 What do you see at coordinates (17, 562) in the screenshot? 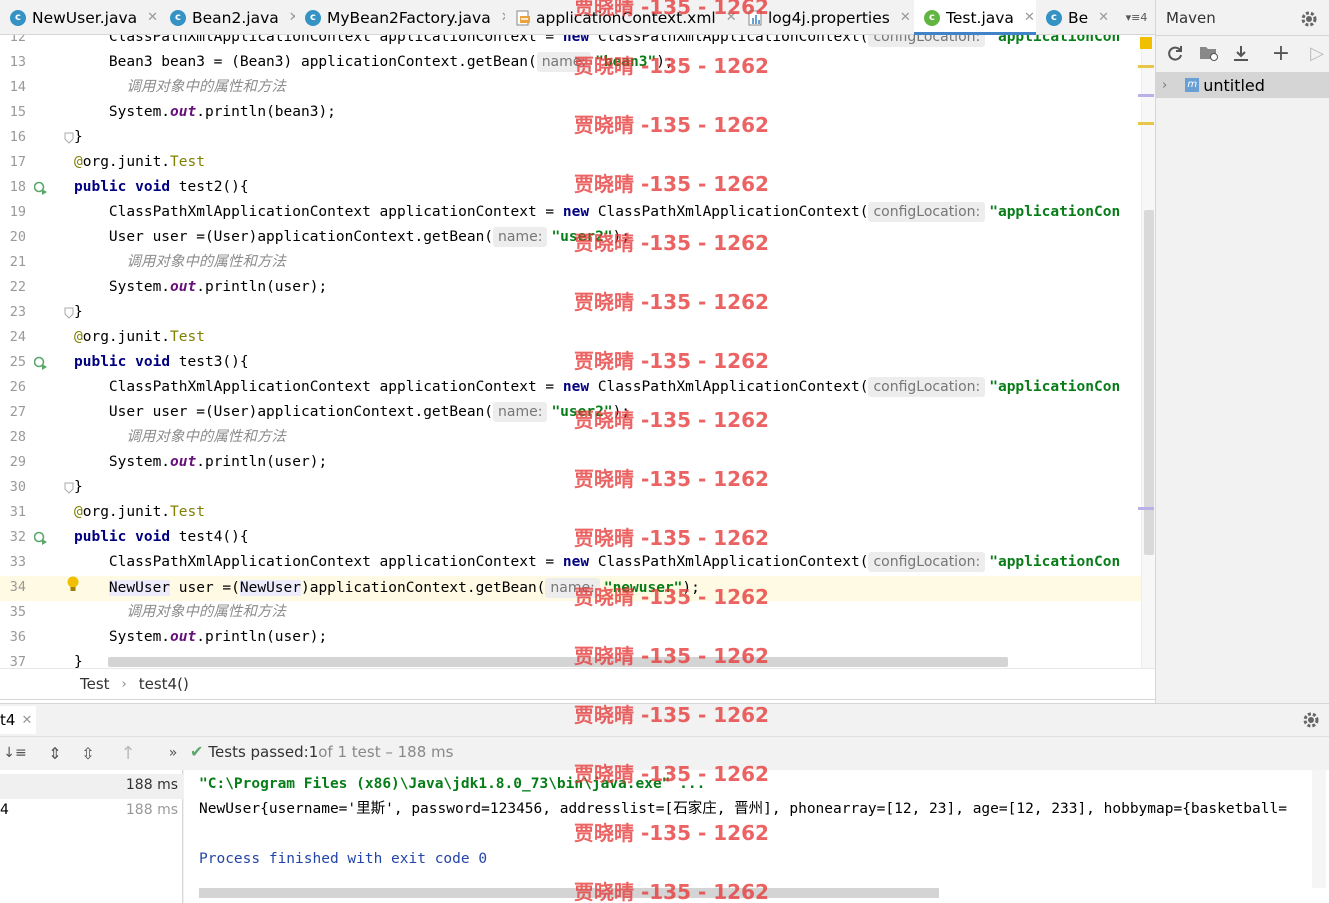
I see `line-number: 33` at bounding box center [17, 562].